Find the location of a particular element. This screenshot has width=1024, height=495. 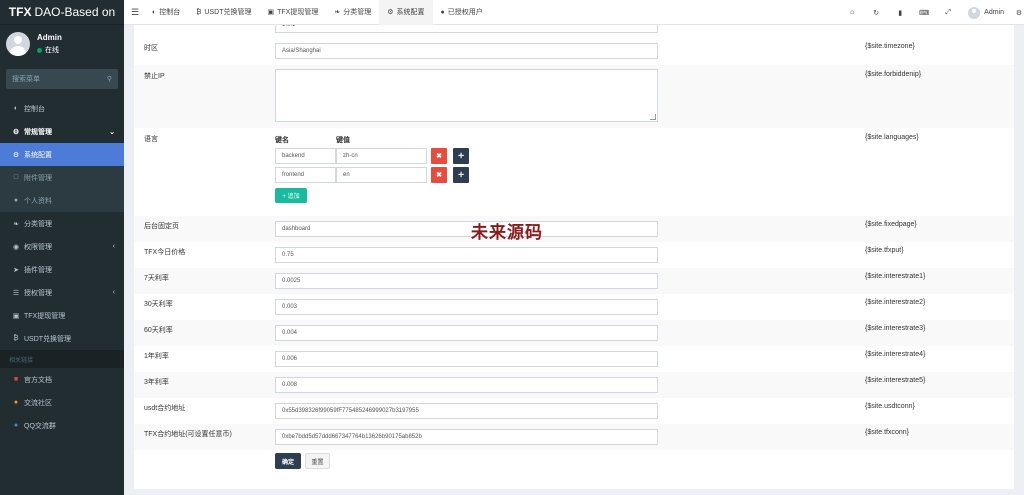

row-label: 语言 is located at coordinates (151, 139).